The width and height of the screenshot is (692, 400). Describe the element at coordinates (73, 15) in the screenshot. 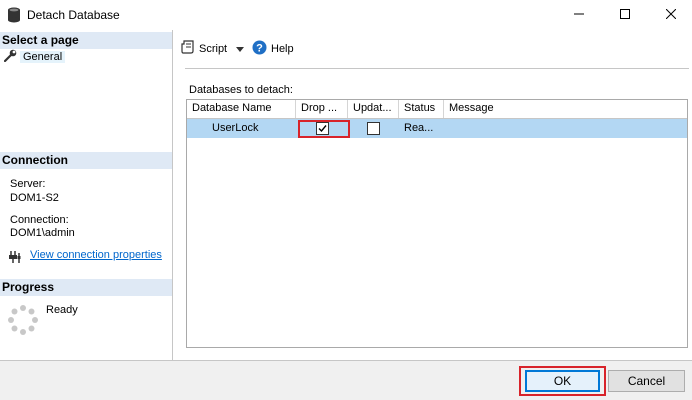

I see `window-title: Detach Database` at that location.